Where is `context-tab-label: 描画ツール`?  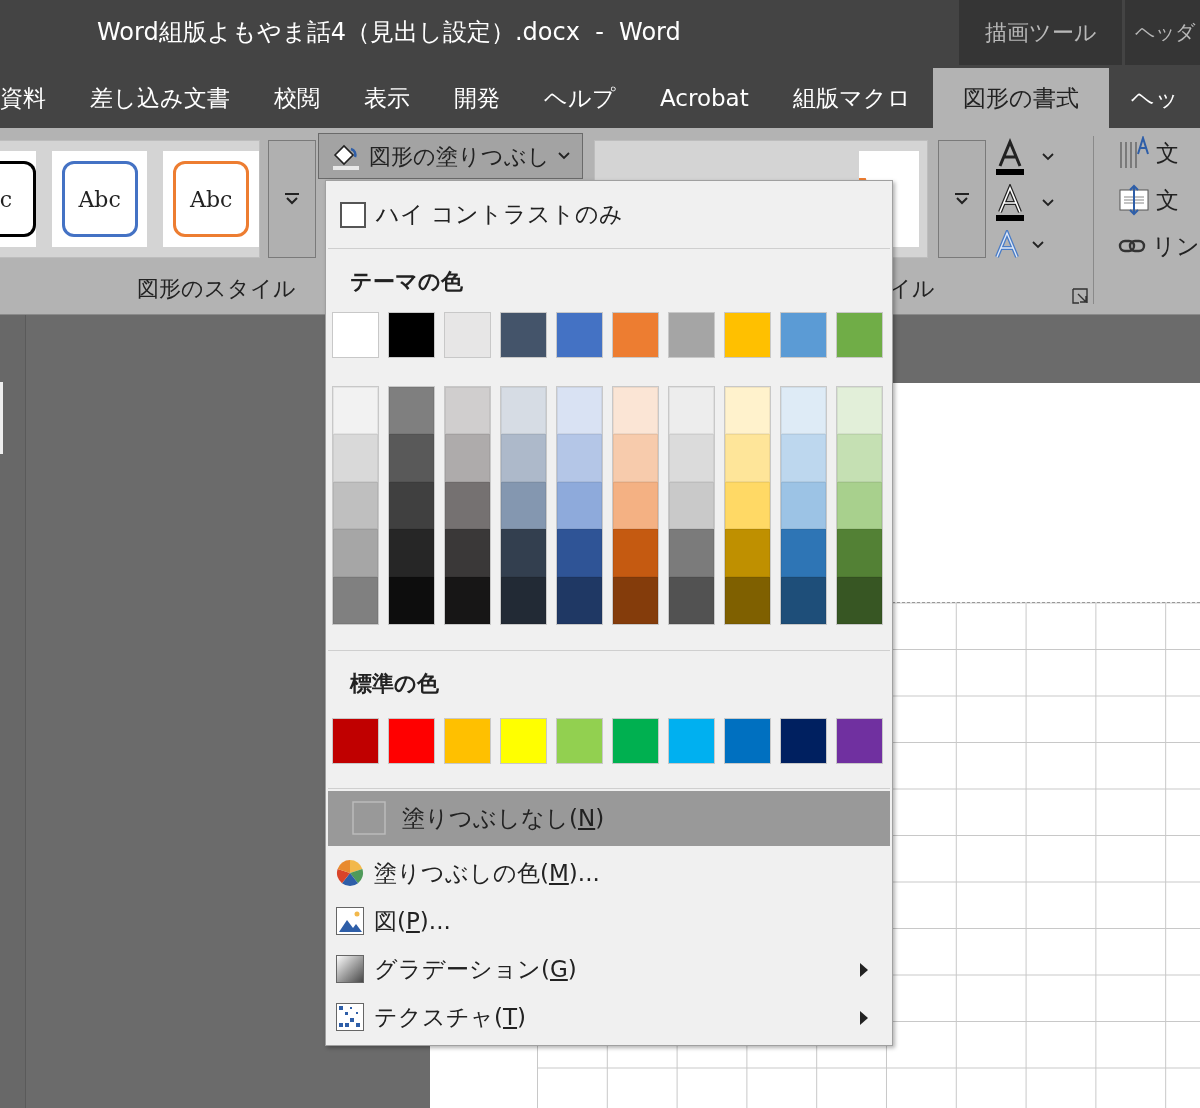
context-tab-label: 描画ツール is located at coordinates (1040, 32).